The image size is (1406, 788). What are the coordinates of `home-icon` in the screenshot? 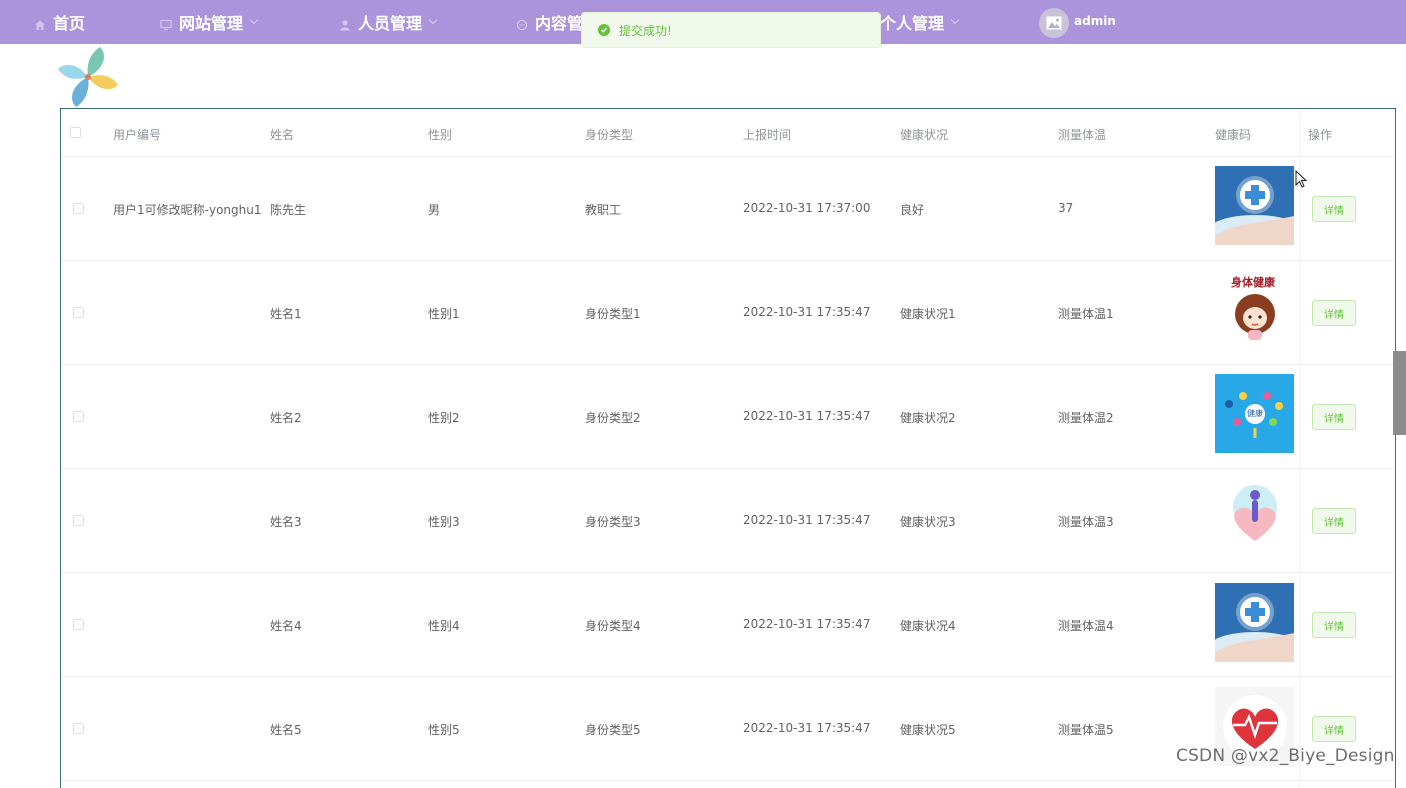 It's located at (40, 23).